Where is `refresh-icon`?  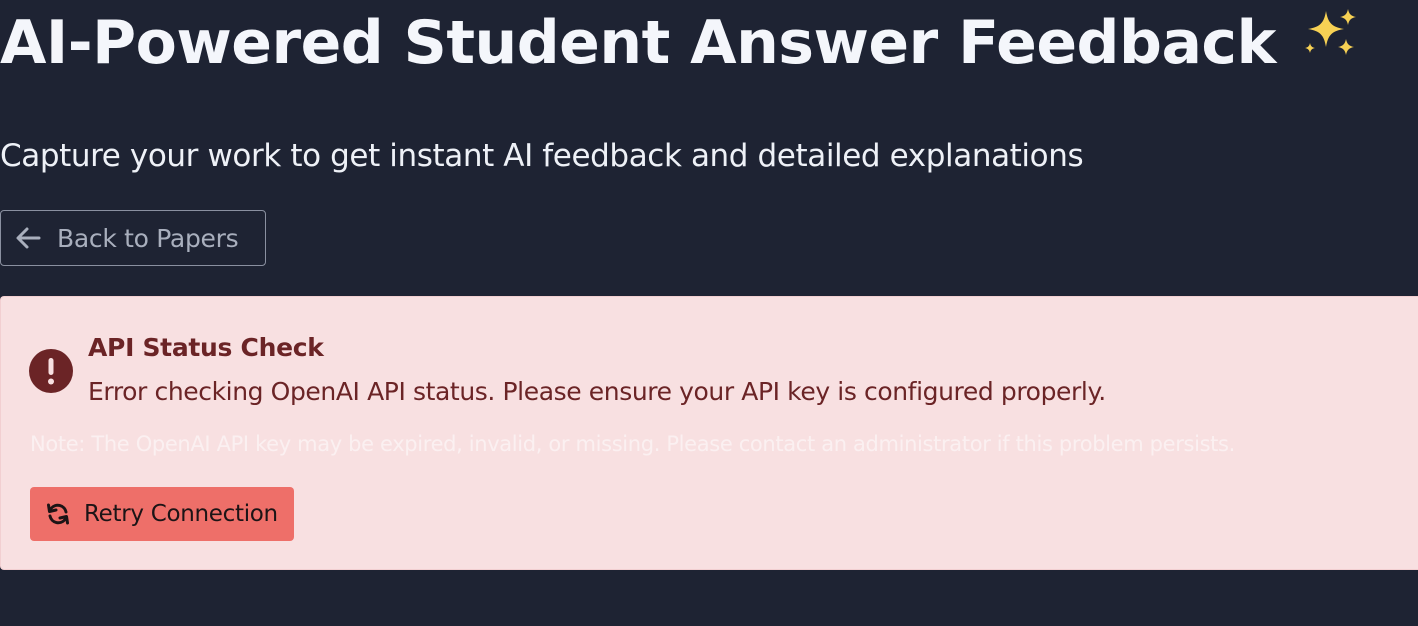 refresh-icon is located at coordinates (58, 514).